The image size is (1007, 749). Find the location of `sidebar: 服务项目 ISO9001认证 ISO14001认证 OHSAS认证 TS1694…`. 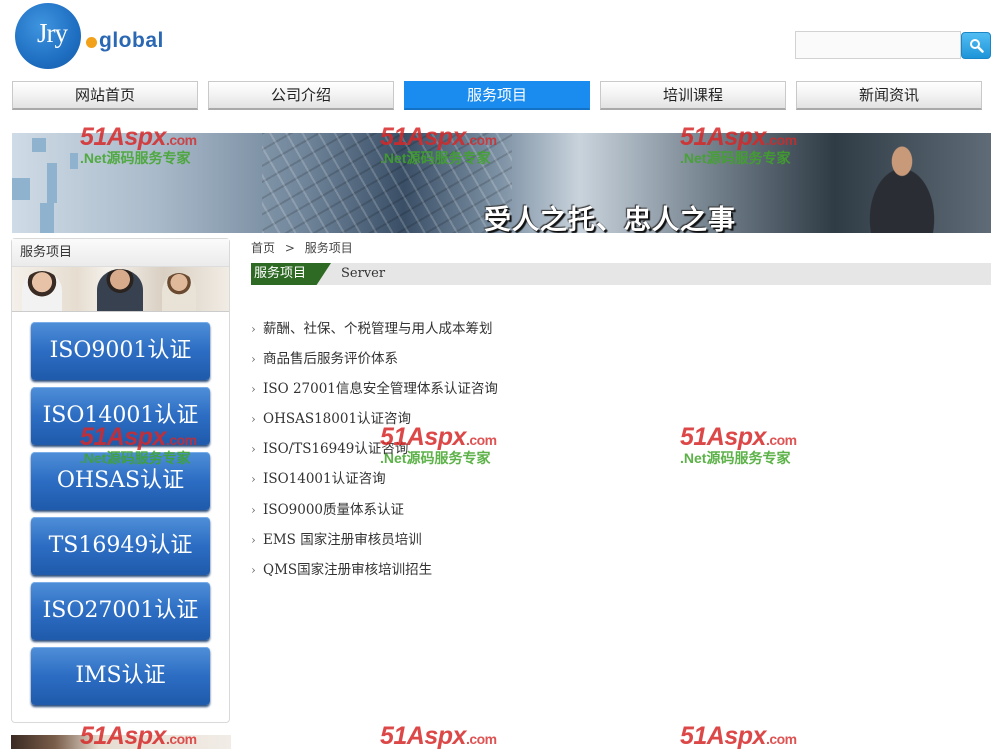

sidebar: 服务项目 ISO9001认证 ISO14001认证 OHSAS认证 TS1694… is located at coordinates (120, 480).